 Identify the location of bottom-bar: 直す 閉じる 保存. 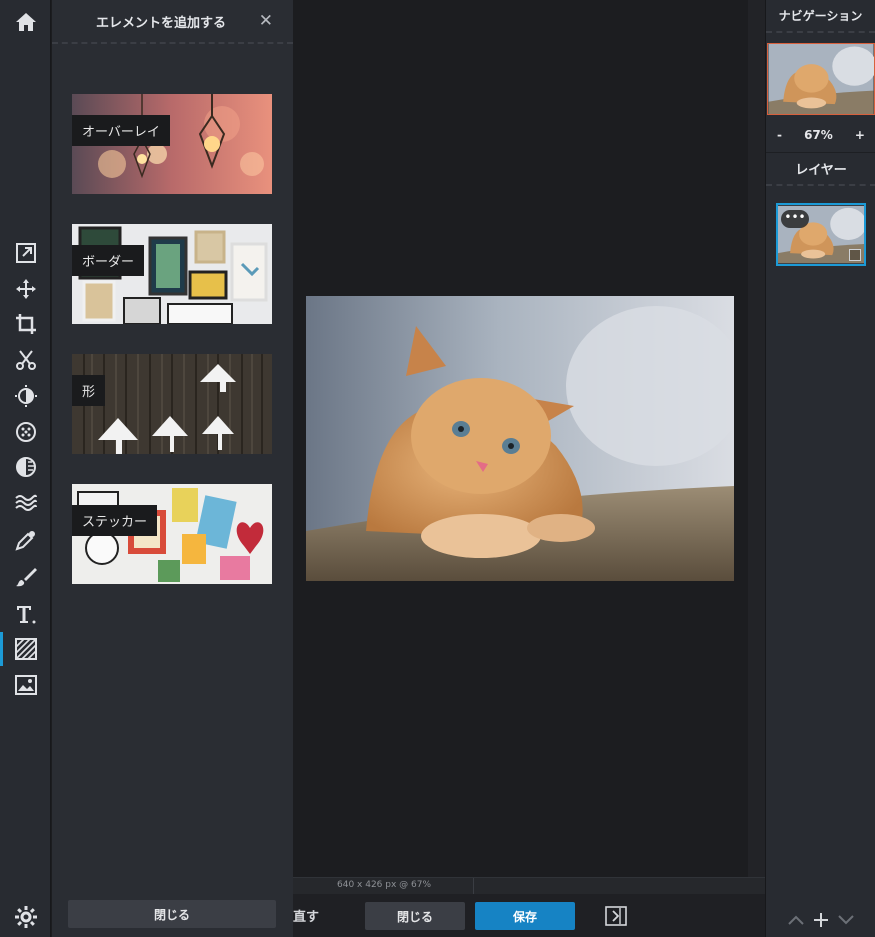
(529, 915).